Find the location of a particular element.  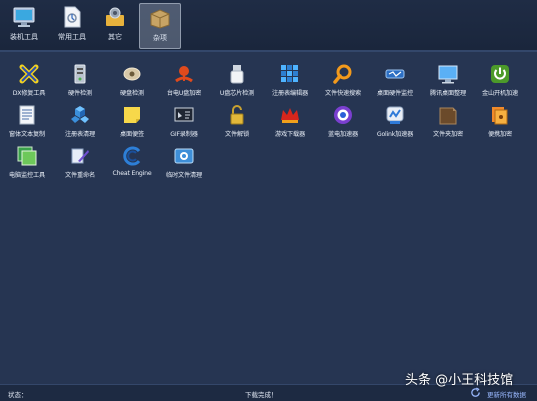

tool-label: 硬件检测 is located at coordinates (80, 93).